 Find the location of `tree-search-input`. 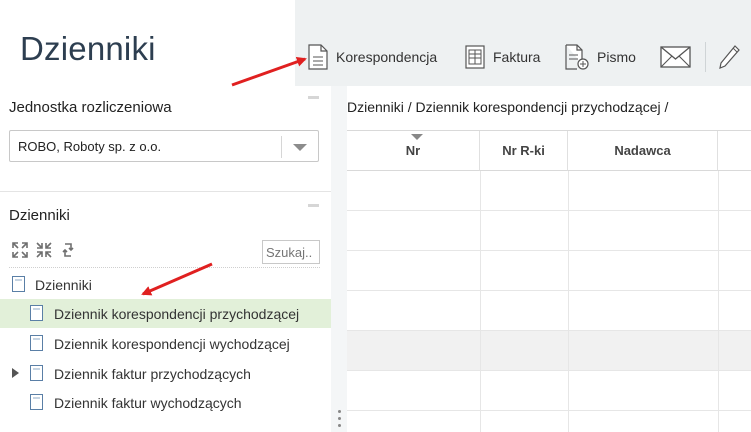

tree-search-input is located at coordinates (291, 252).